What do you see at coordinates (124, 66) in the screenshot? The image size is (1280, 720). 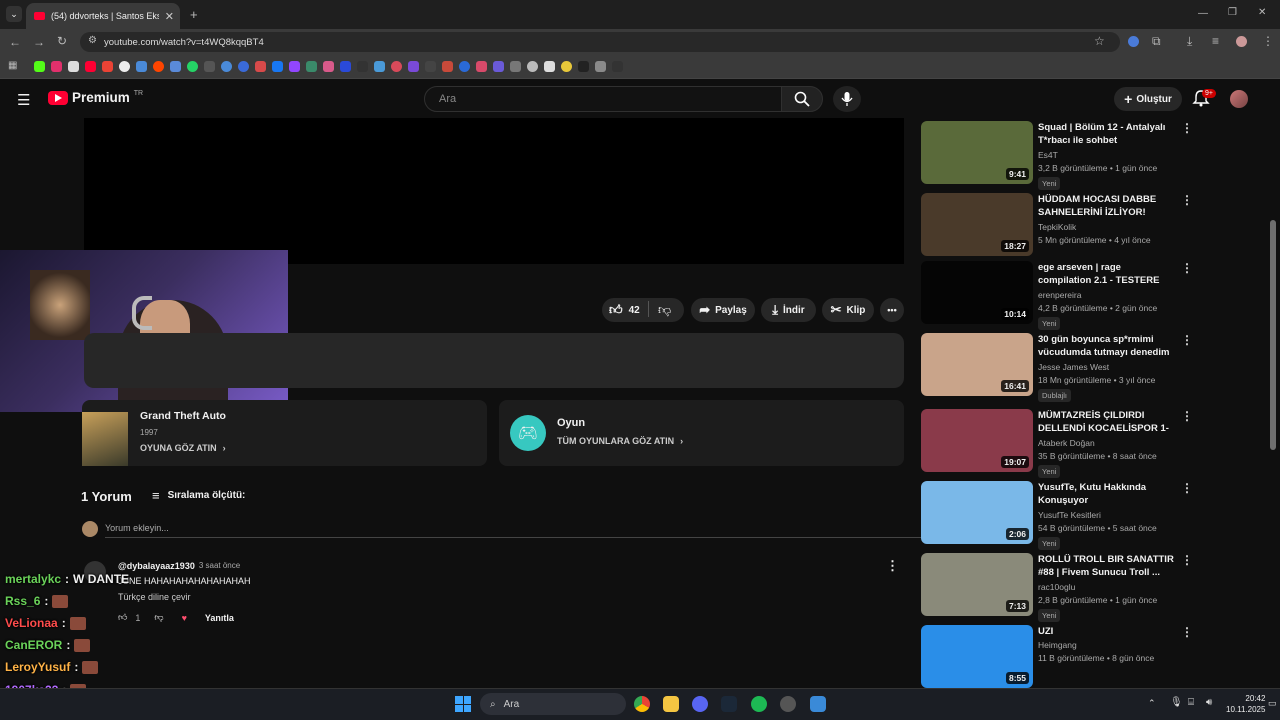 I see `bookmark-google-icon` at bounding box center [124, 66].